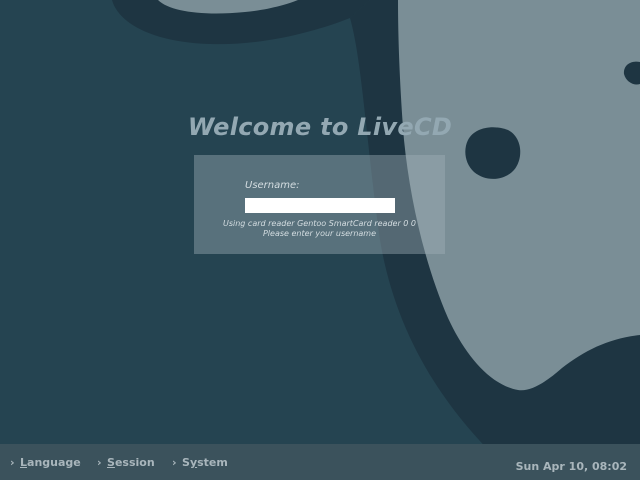 This screenshot has width=640, height=480. I want to click on session-label: ession, so click(134, 462).